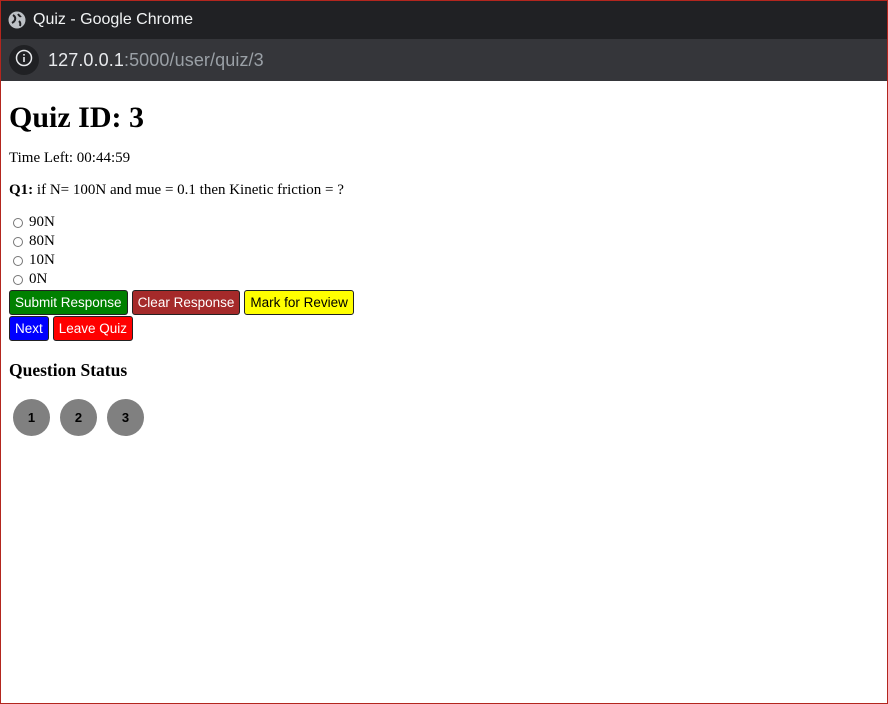 Image resolution: width=888 pixels, height=704 pixels. Describe the element at coordinates (86, 59) in the screenshot. I see `url-host: 127.0.0.1` at that location.